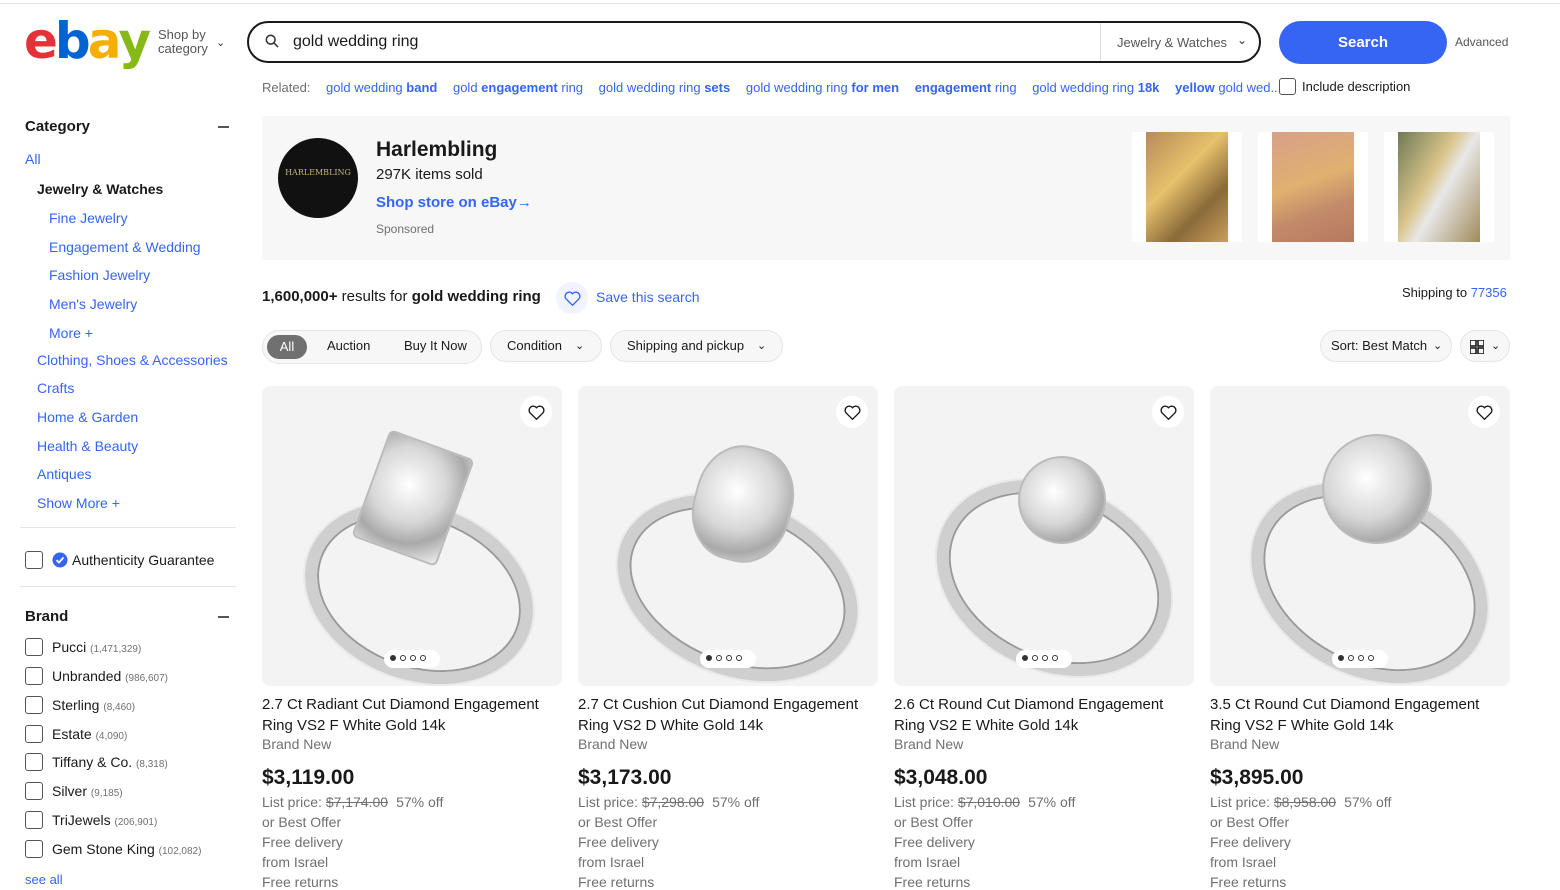 The image size is (1560, 890). I want to click on brand-option: Pucci (1,471,329), so click(96, 647).